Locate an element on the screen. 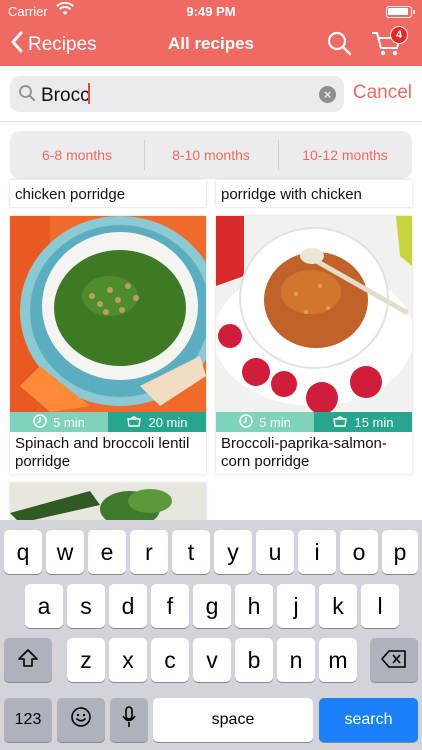 The image size is (422, 750). recipe-card: chicken porridge is located at coordinates (108, 193).